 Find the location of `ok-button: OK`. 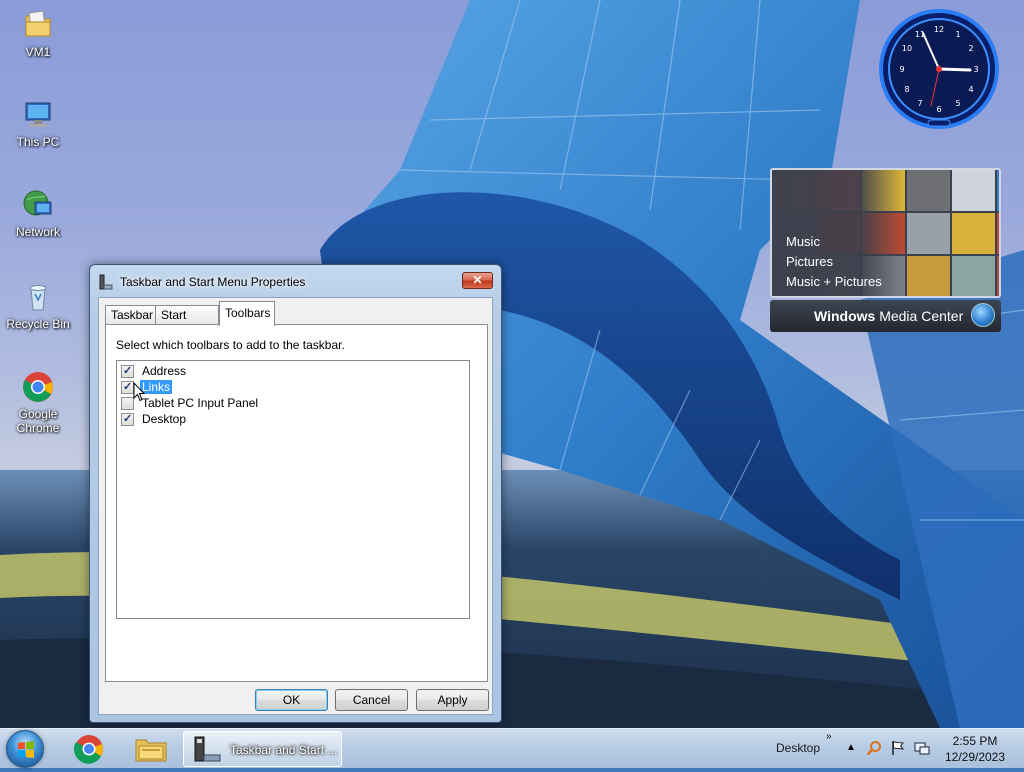

ok-button: OK is located at coordinates (291, 700).